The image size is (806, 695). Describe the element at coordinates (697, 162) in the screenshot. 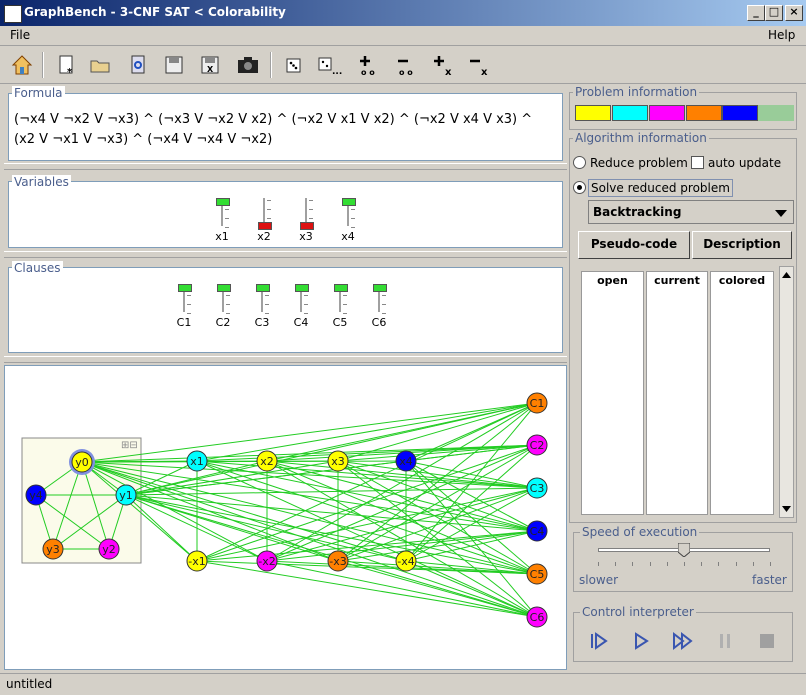

I see `auto-update-checkbox` at that location.